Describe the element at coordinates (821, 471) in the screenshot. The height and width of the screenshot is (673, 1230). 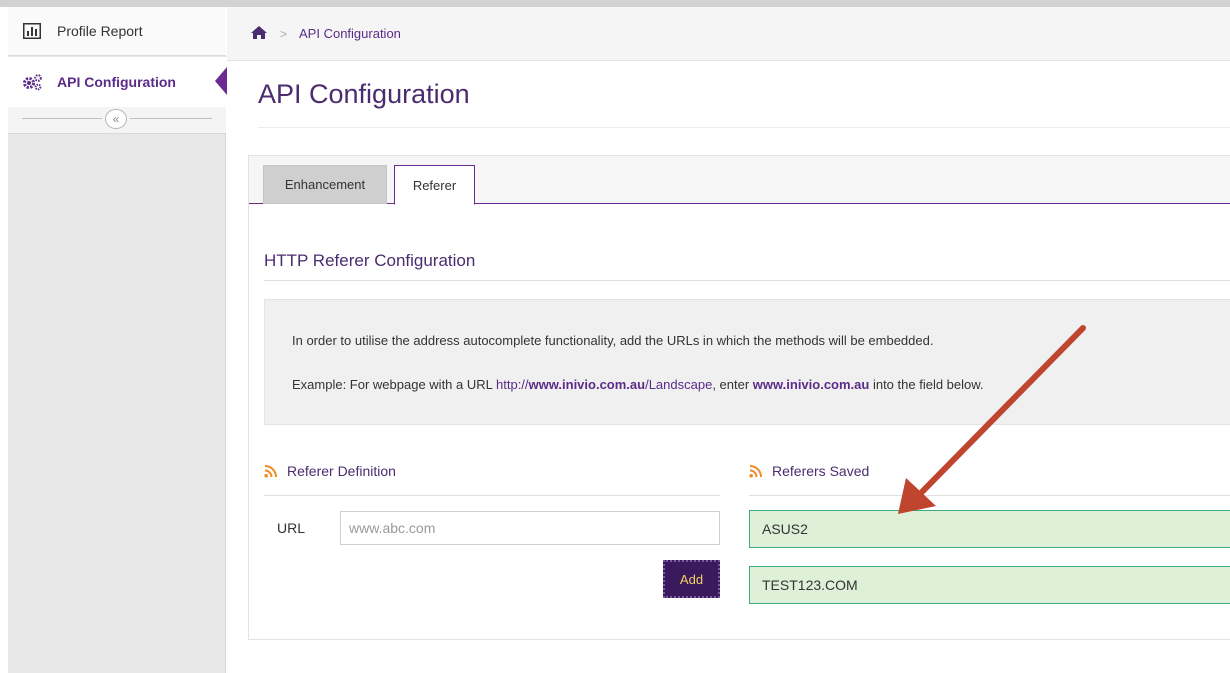
I see `referers-saved-label: Referers Saved` at that location.